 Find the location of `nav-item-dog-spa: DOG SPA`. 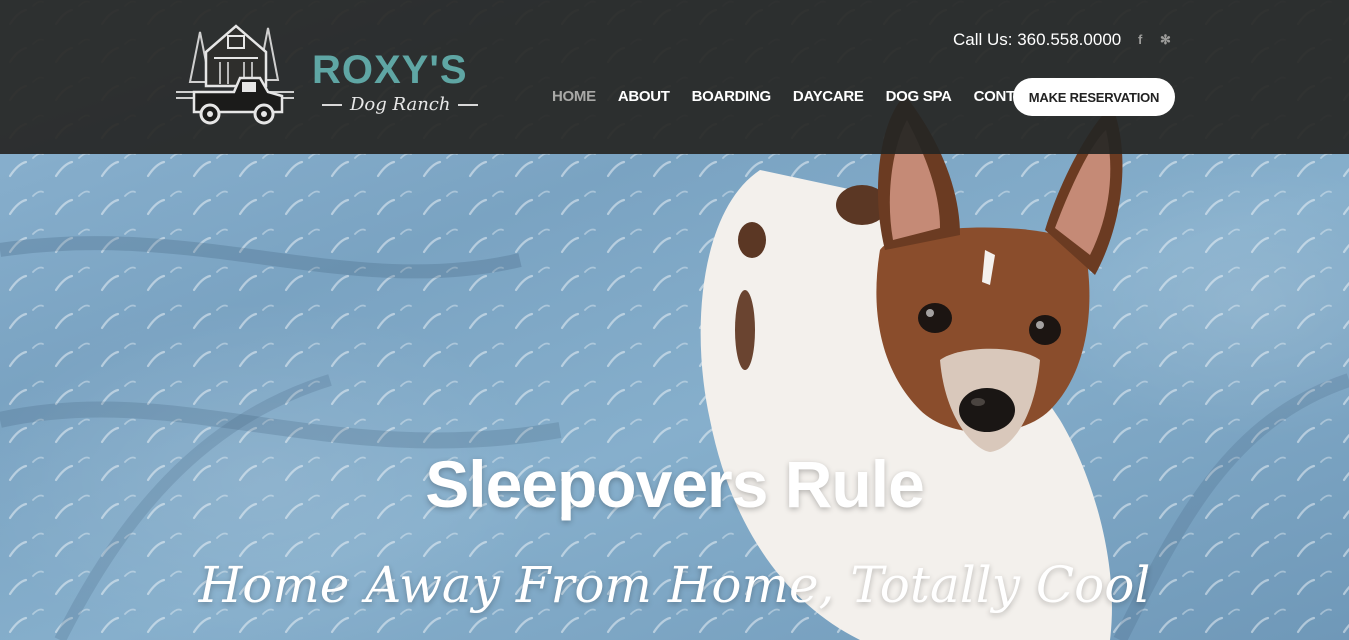

nav-item-dog-spa: DOG SPA is located at coordinates (919, 96).